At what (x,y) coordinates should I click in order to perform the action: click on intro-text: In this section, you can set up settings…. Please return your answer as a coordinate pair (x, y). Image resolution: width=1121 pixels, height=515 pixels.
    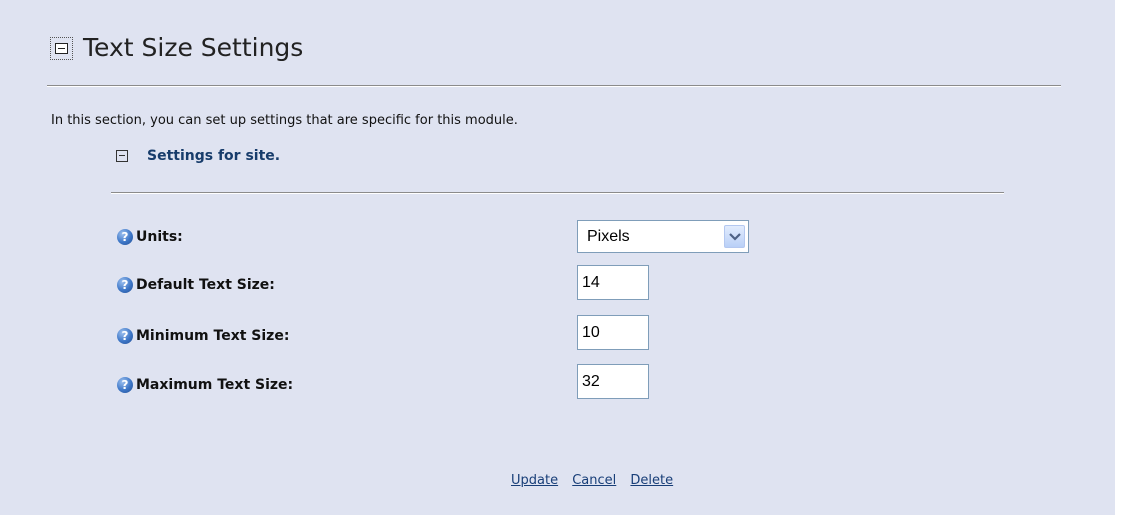
    Looking at the image, I should click on (284, 120).